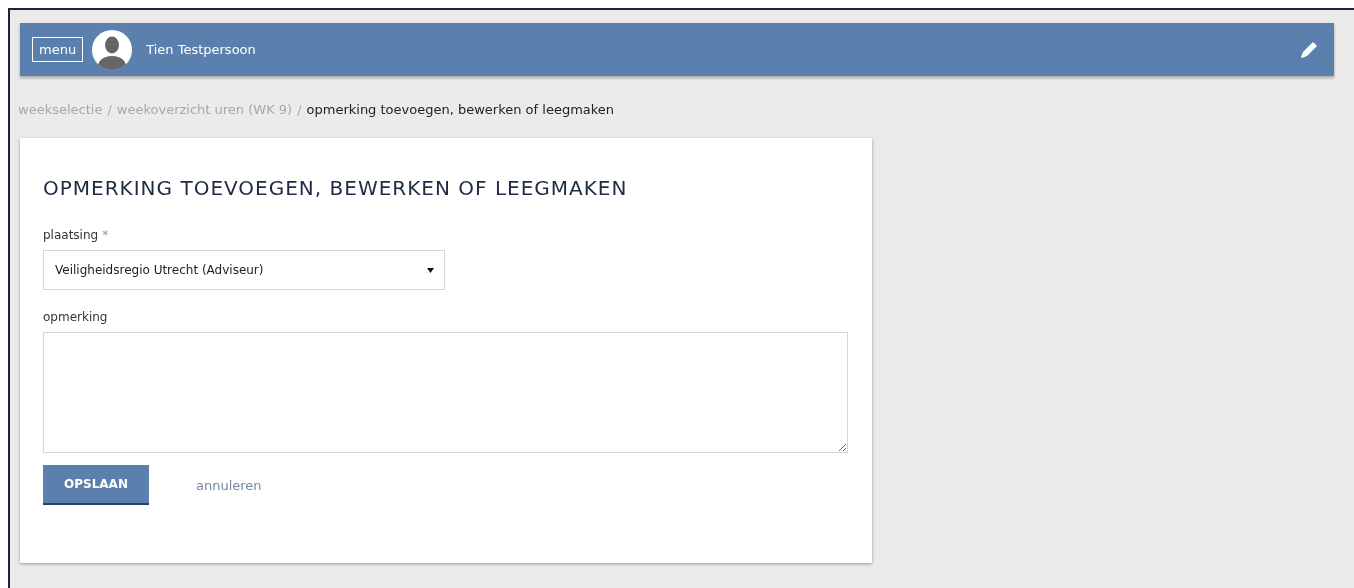  I want to click on pencil-icon, so click(1309, 49).